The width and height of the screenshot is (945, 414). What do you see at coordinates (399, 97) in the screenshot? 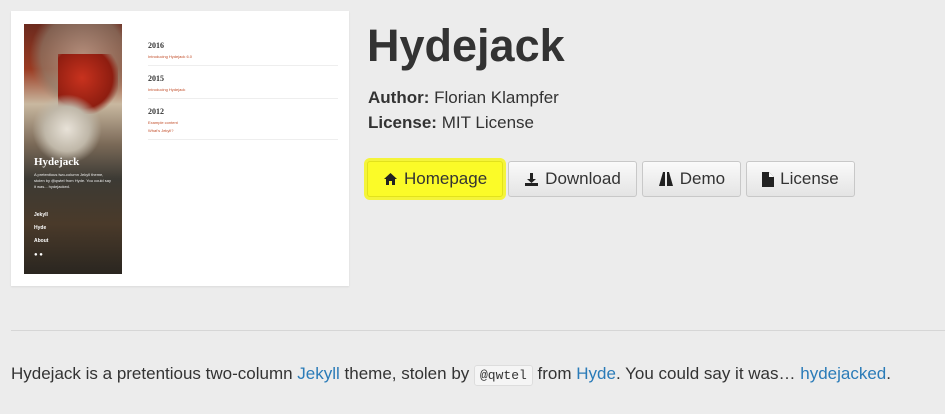
I see `author-label: Author:` at bounding box center [399, 97].